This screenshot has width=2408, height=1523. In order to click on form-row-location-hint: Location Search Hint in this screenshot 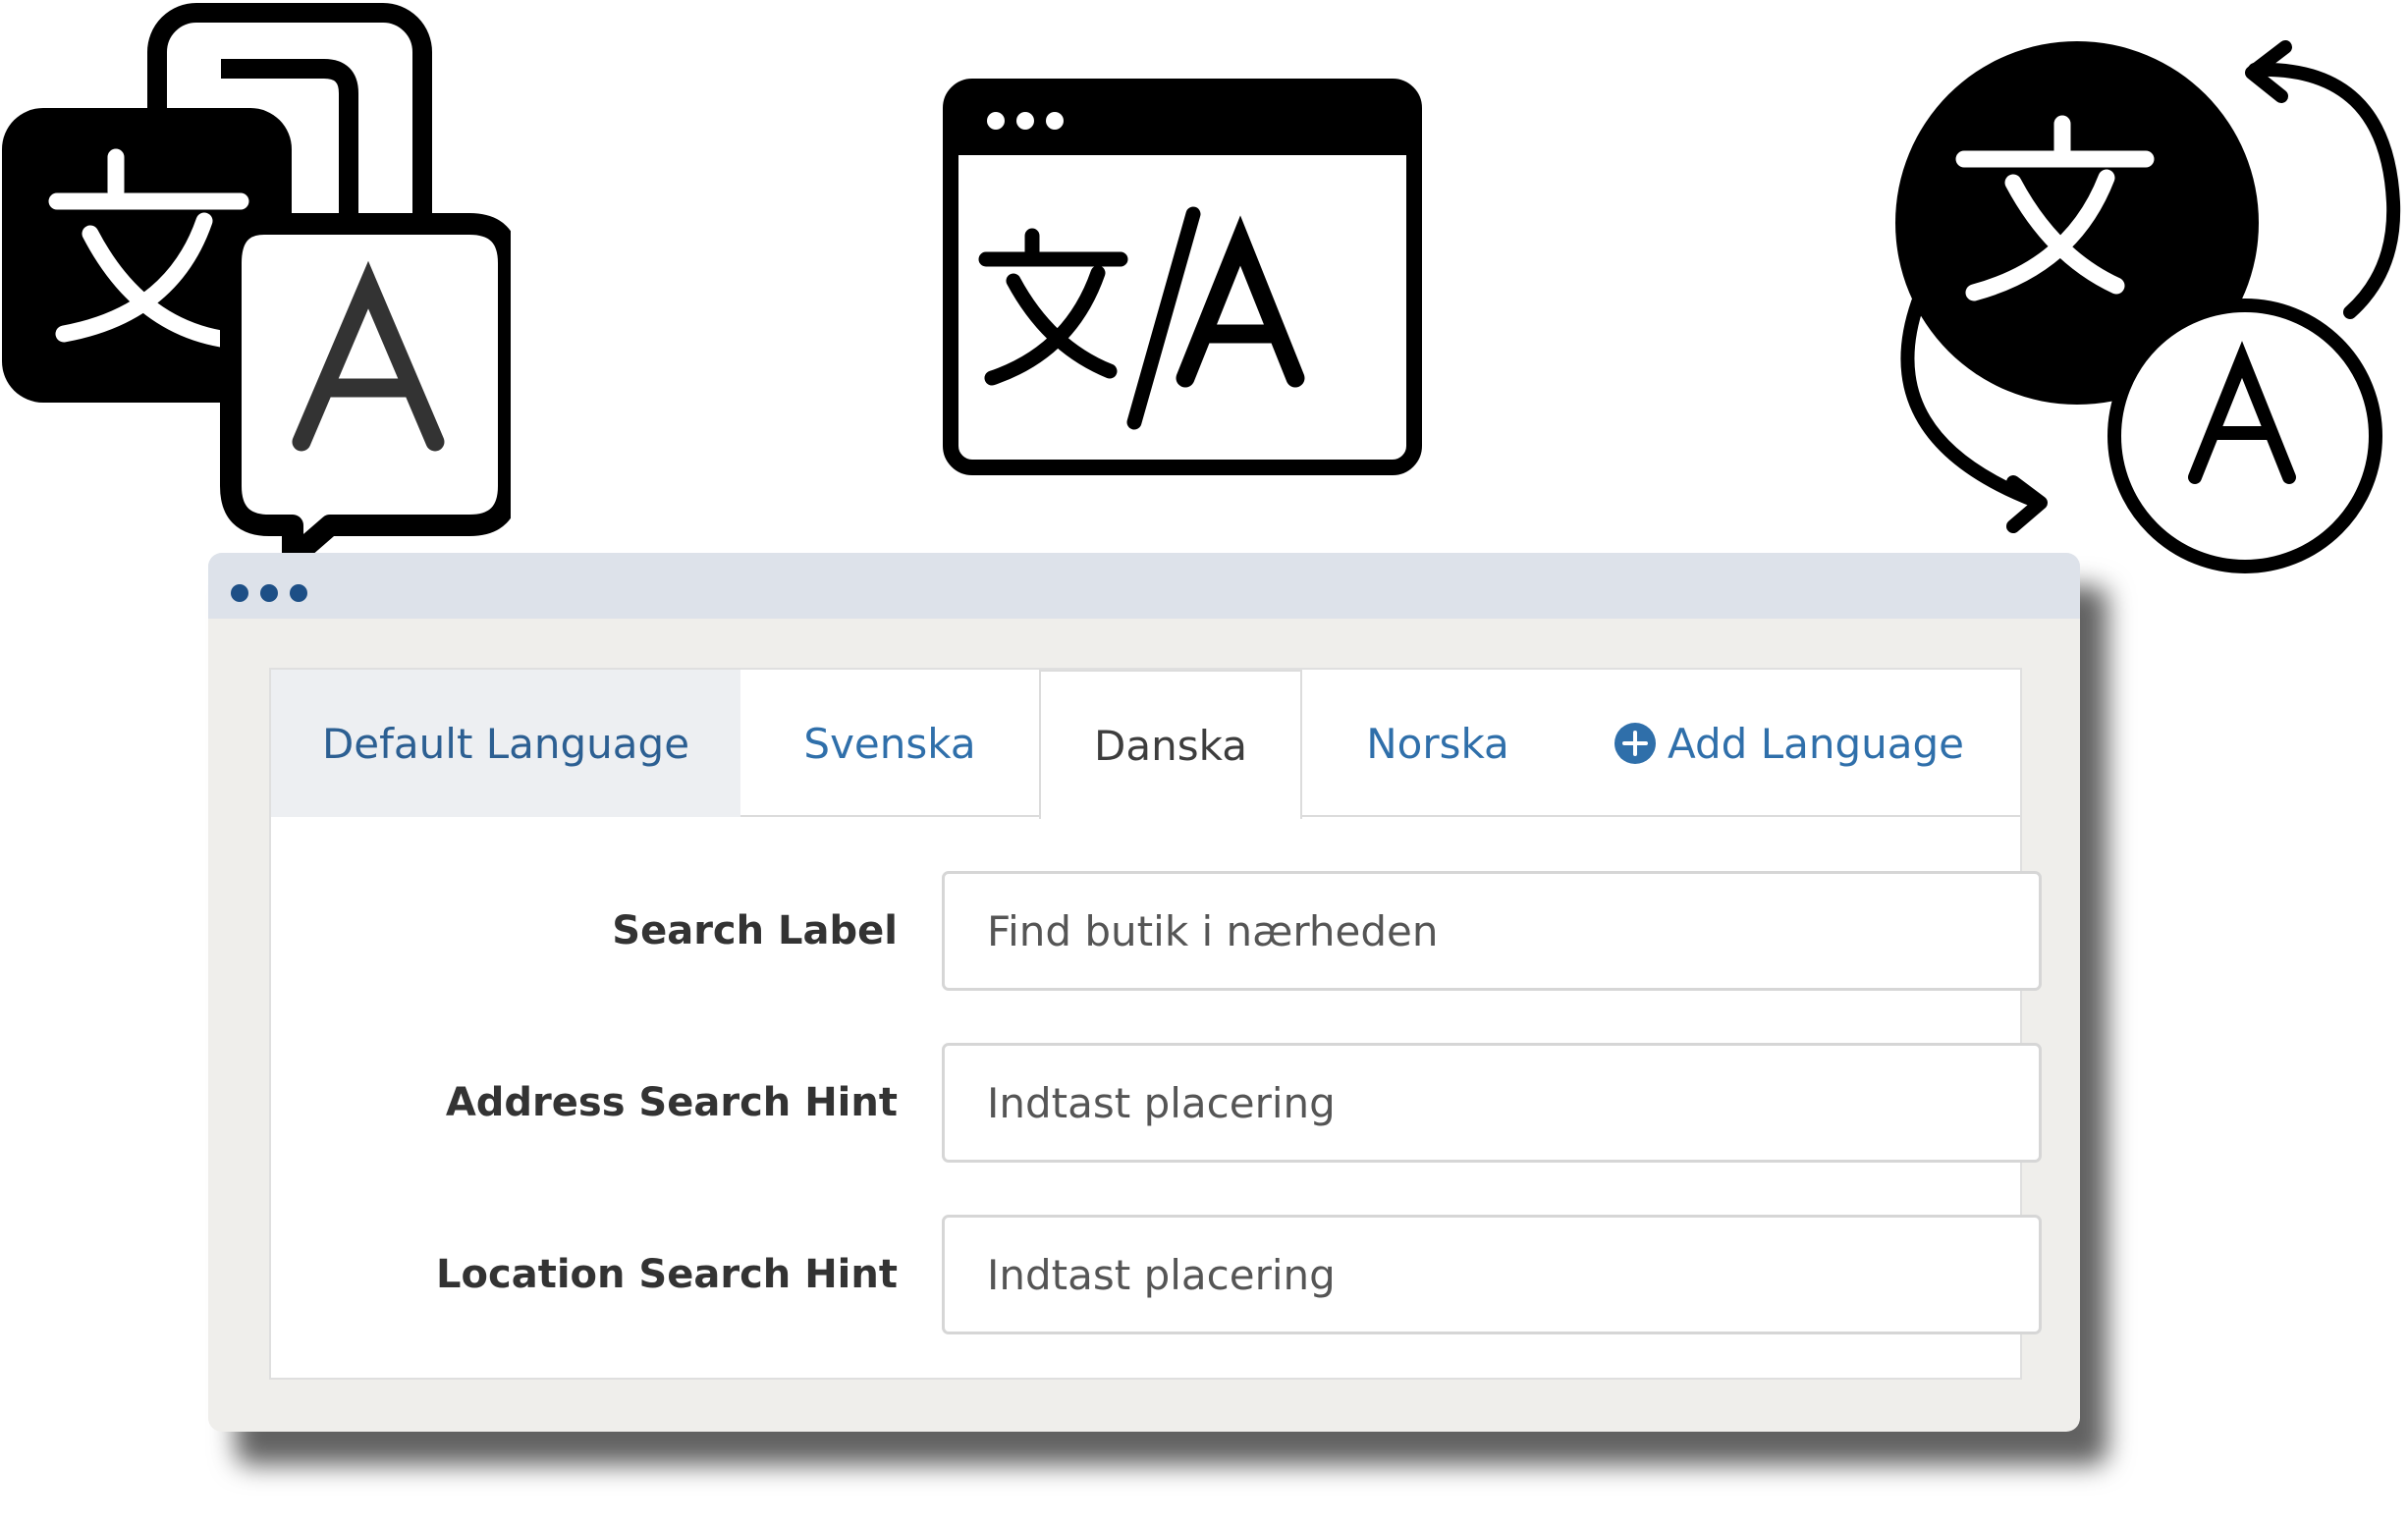, I will do `click(1157, 1274)`.